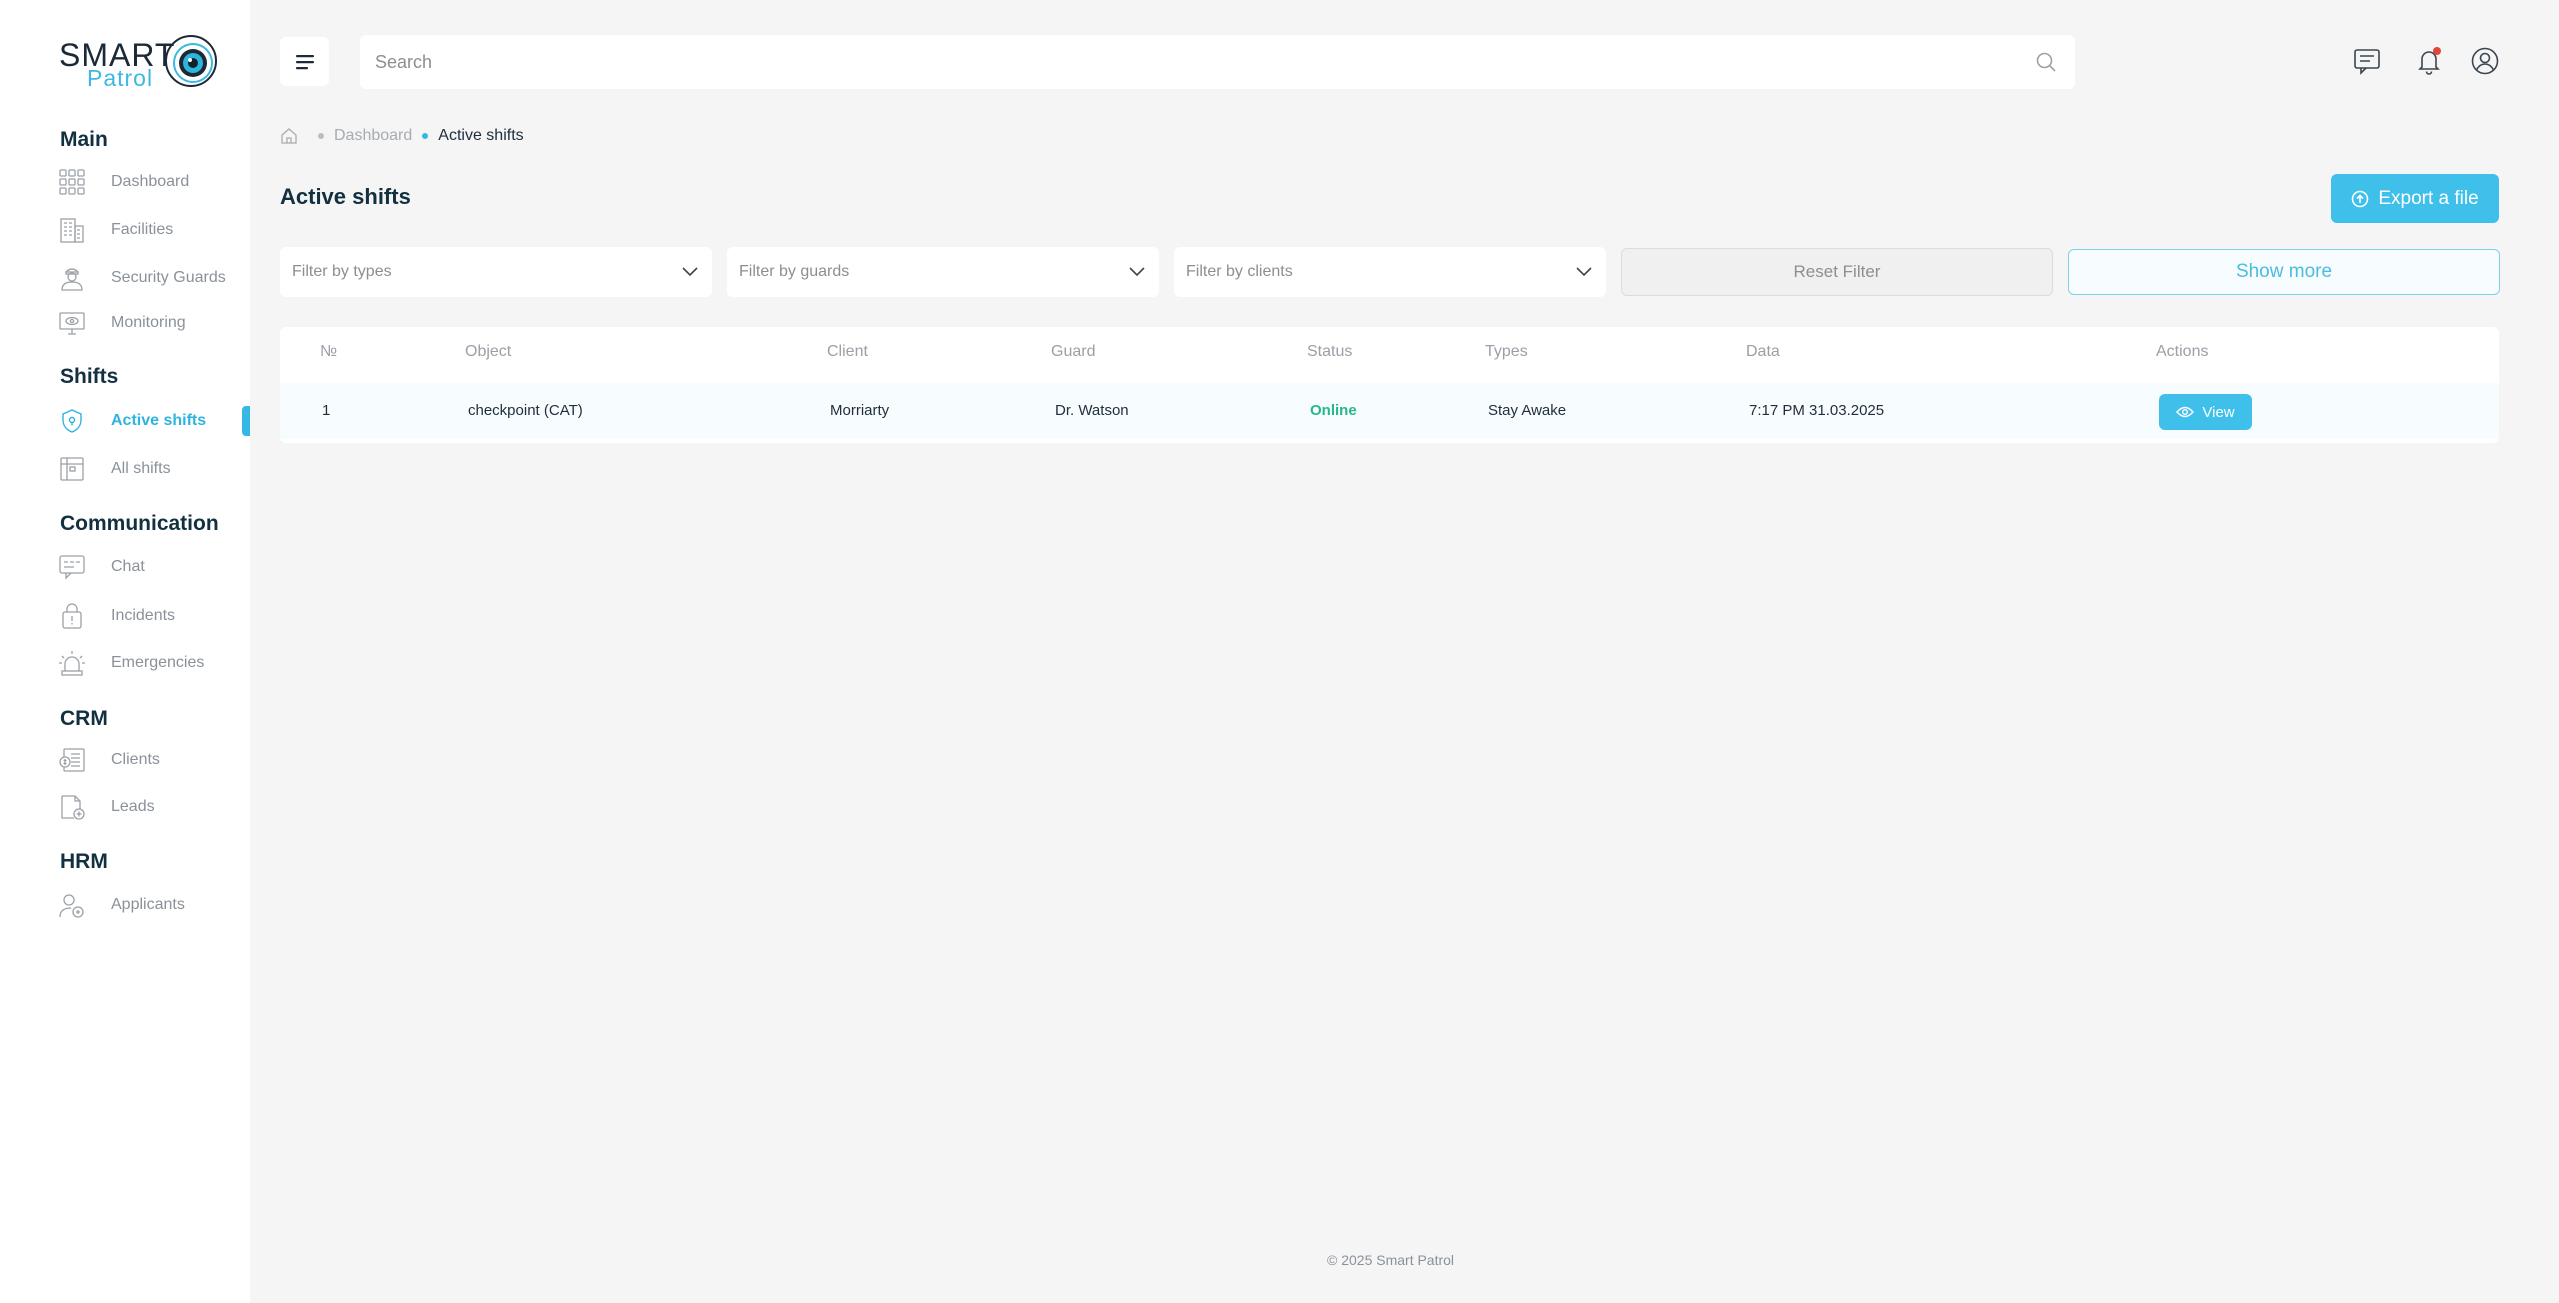 This screenshot has height=1303, width=2559. I want to click on sidebar-item-monitoring: Monitoring, so click(153, 323).